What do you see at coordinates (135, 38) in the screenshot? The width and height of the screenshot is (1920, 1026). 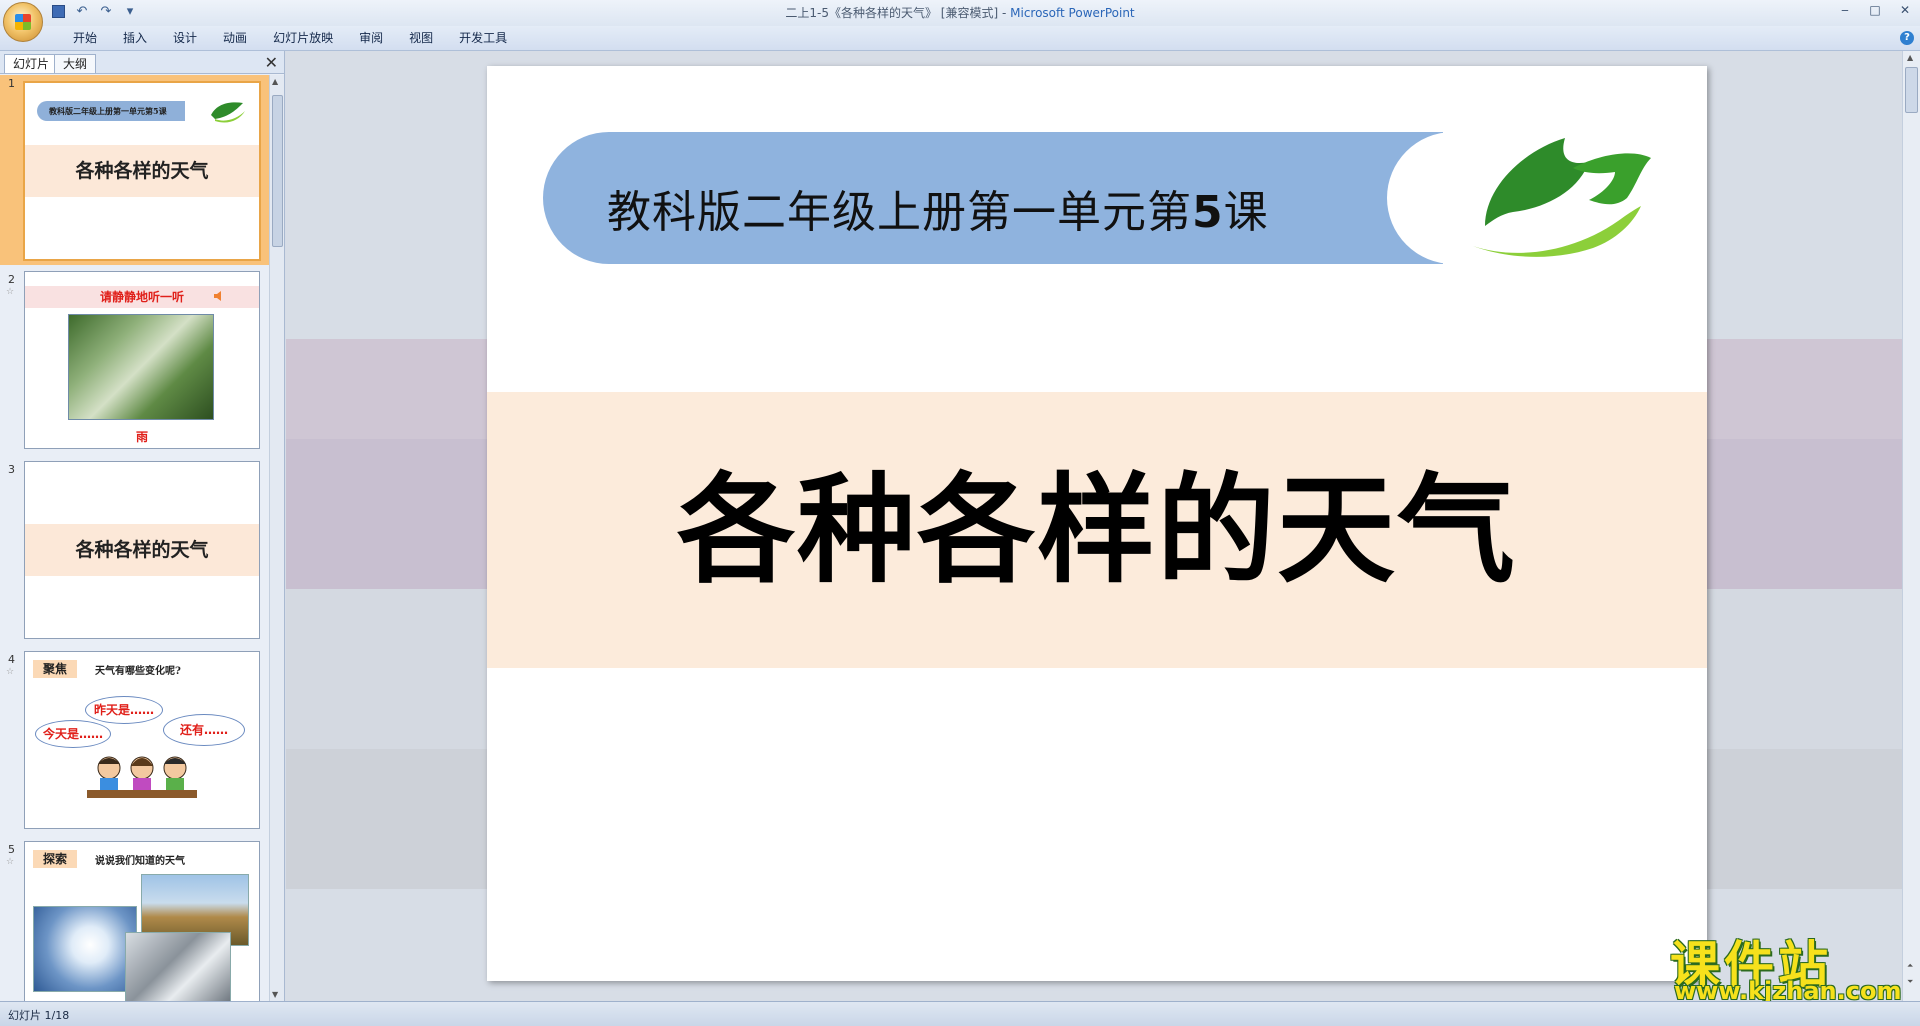 I see `tab-insert: 插入` at bounding box center [135, 38].